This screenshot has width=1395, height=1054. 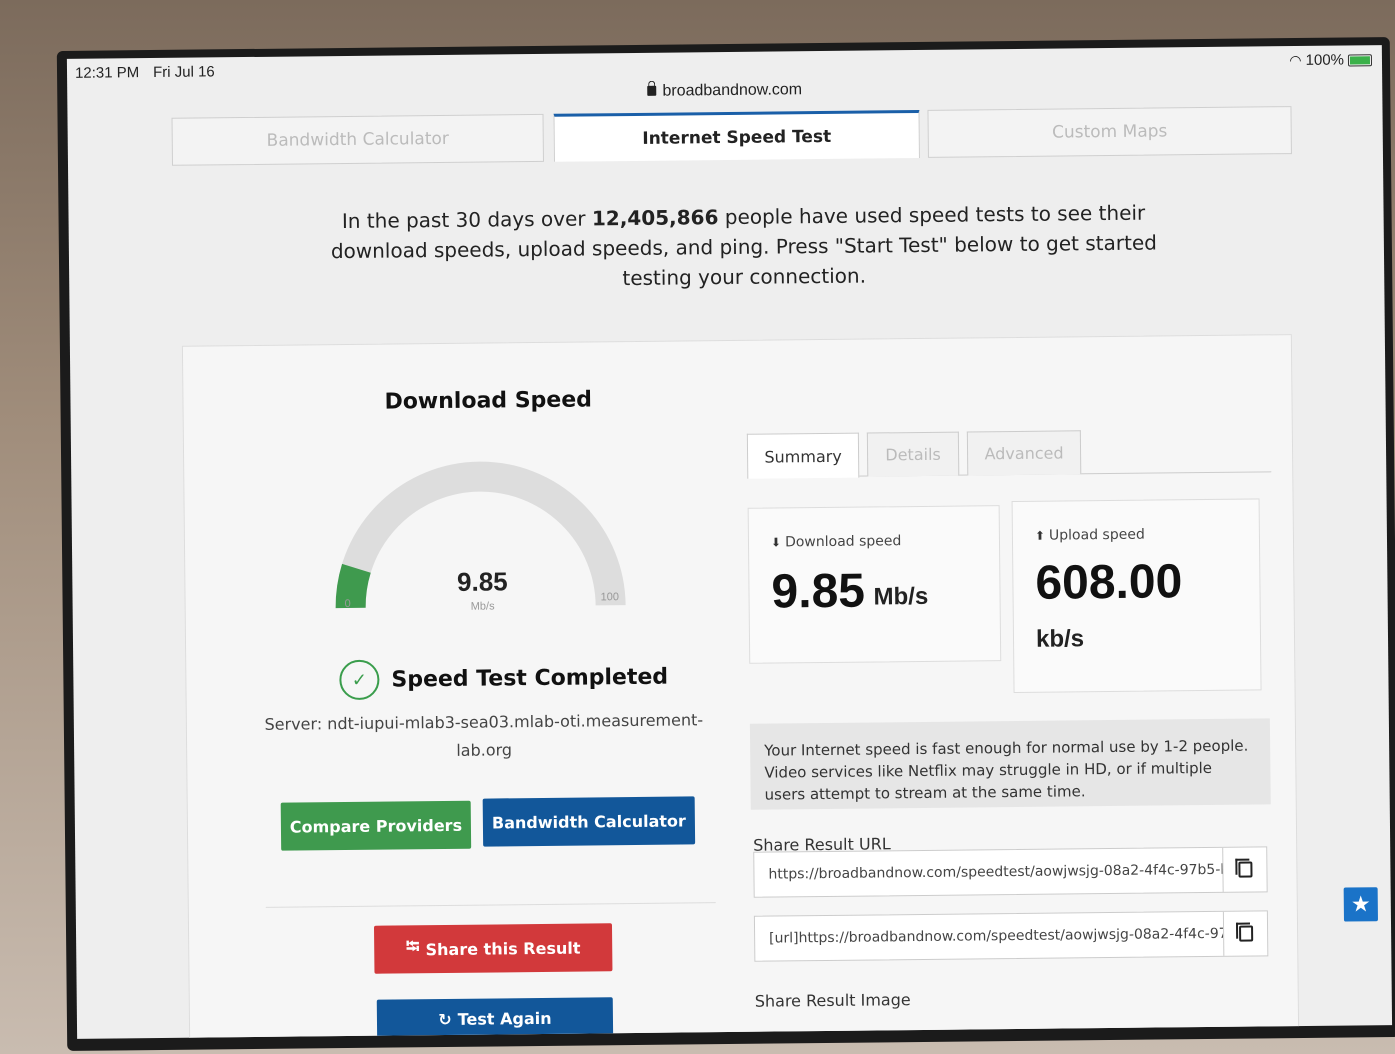 What do you see at coordinates (1096, 535) in the screenshot?
I see `upload-label: Upload speed` at bounding box center [1096, 535].